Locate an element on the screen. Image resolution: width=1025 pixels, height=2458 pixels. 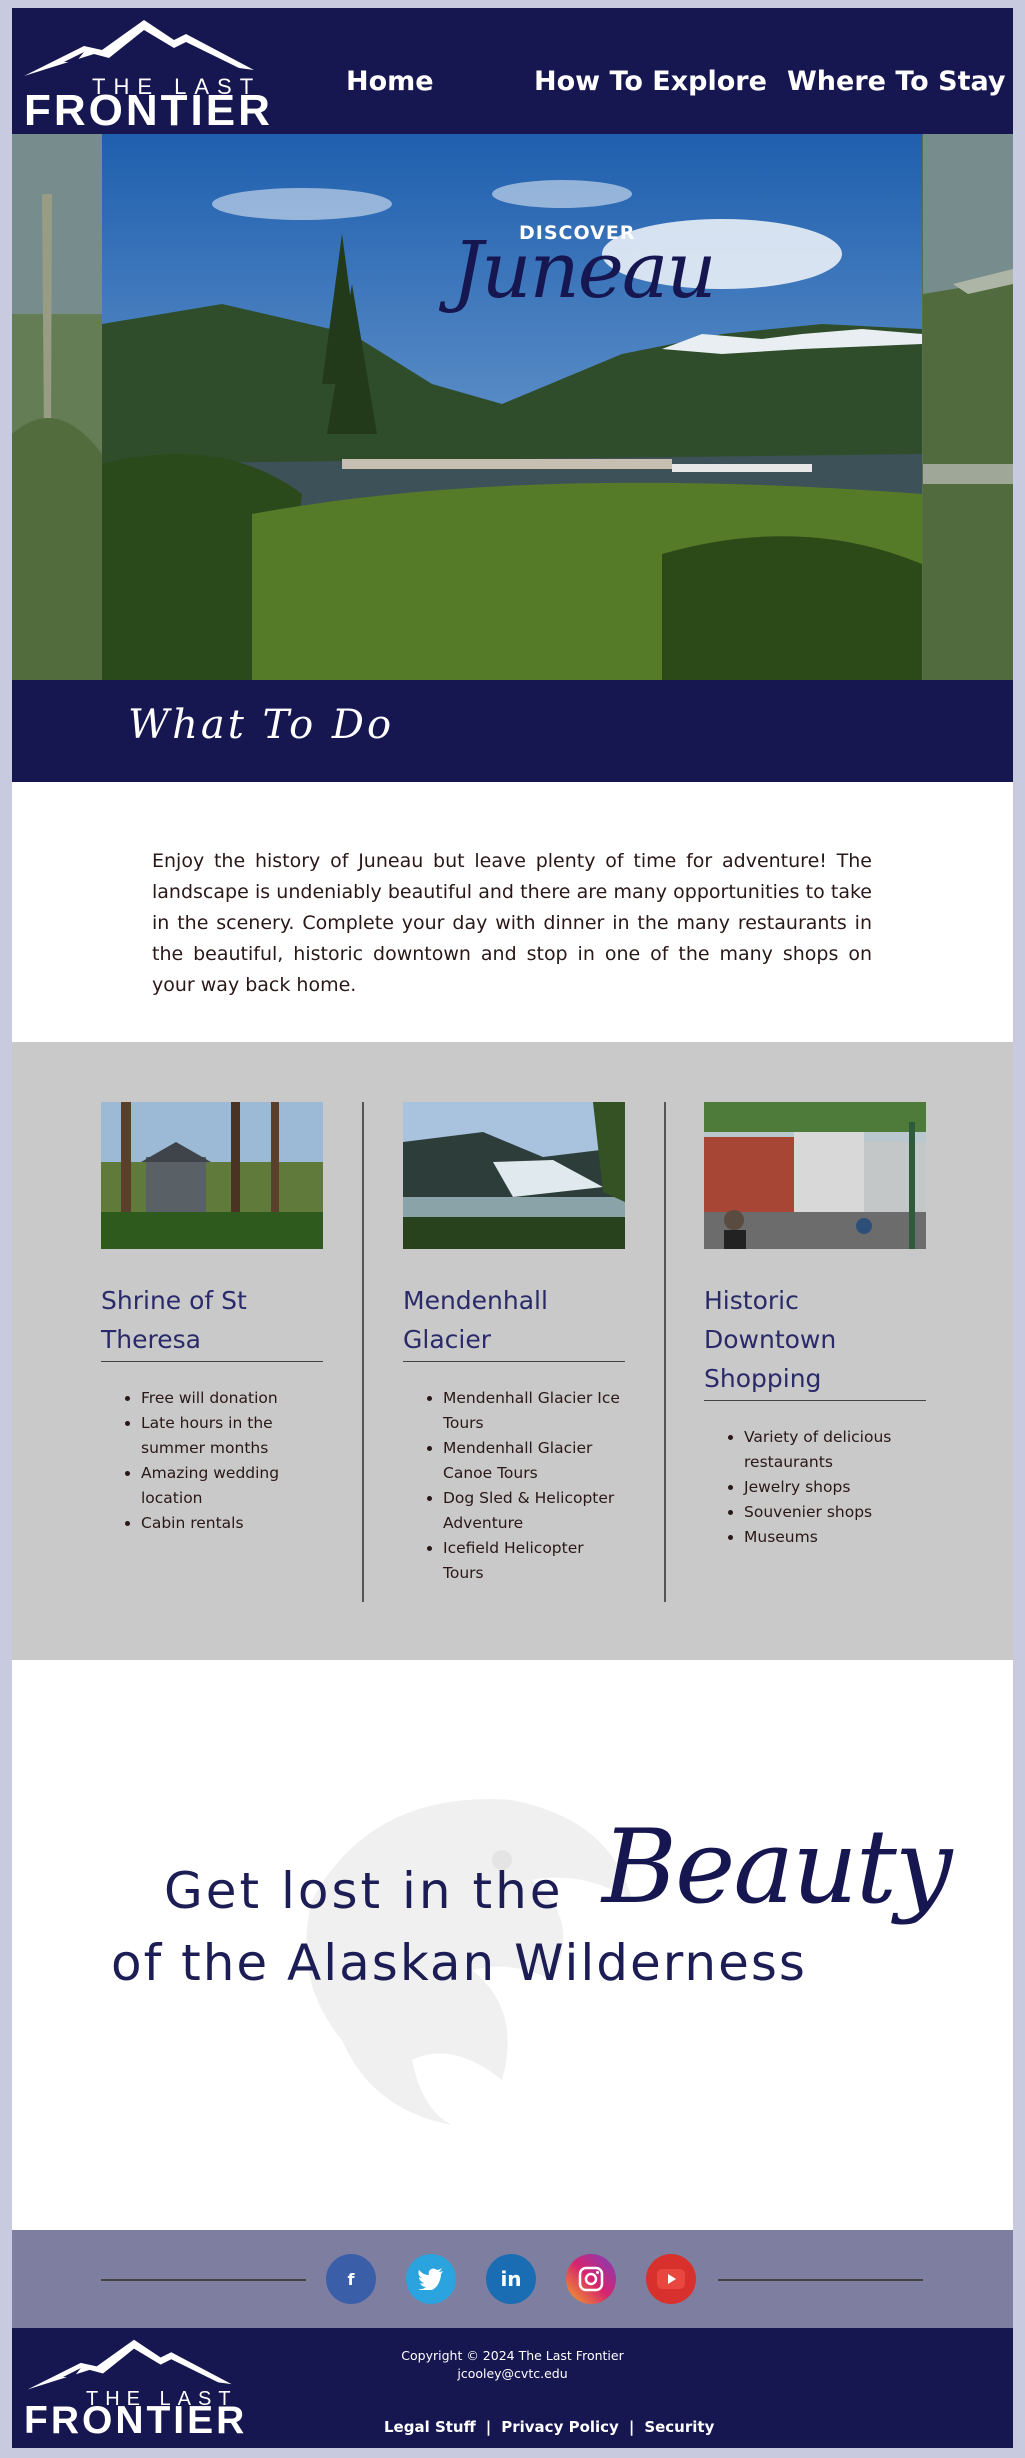
list-item: Late hours in the summer months is located at coordinates (232, 1436).